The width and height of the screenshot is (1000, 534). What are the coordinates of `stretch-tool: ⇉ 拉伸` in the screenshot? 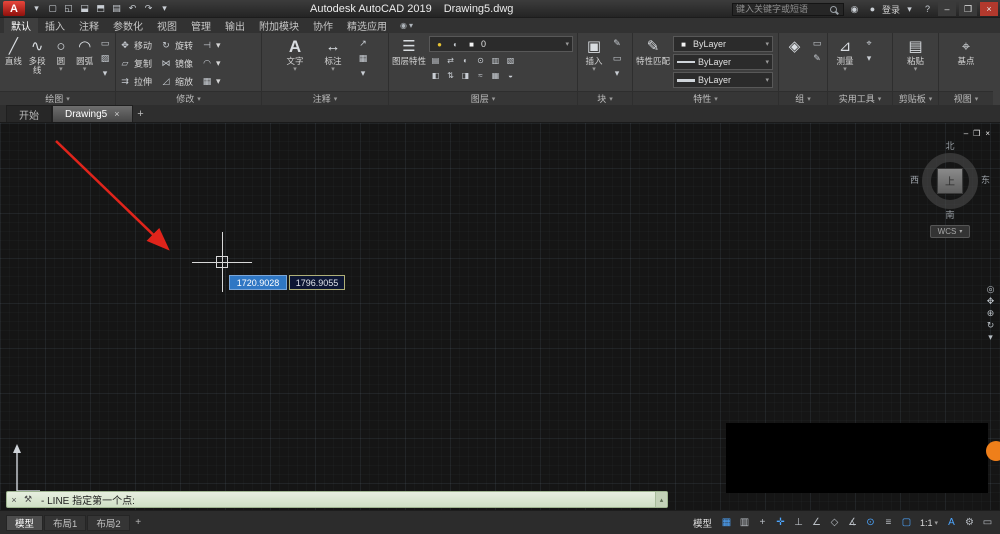 It's located at (135, 81).